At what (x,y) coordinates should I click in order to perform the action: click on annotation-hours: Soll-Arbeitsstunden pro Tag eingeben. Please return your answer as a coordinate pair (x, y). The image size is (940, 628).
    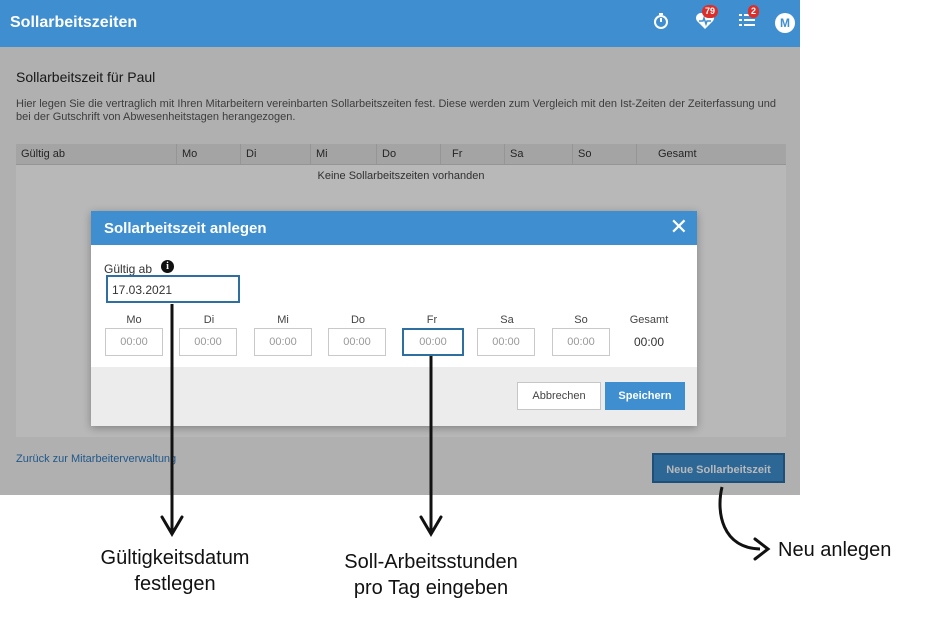
    Looking at the image, I should click on (431, 575).